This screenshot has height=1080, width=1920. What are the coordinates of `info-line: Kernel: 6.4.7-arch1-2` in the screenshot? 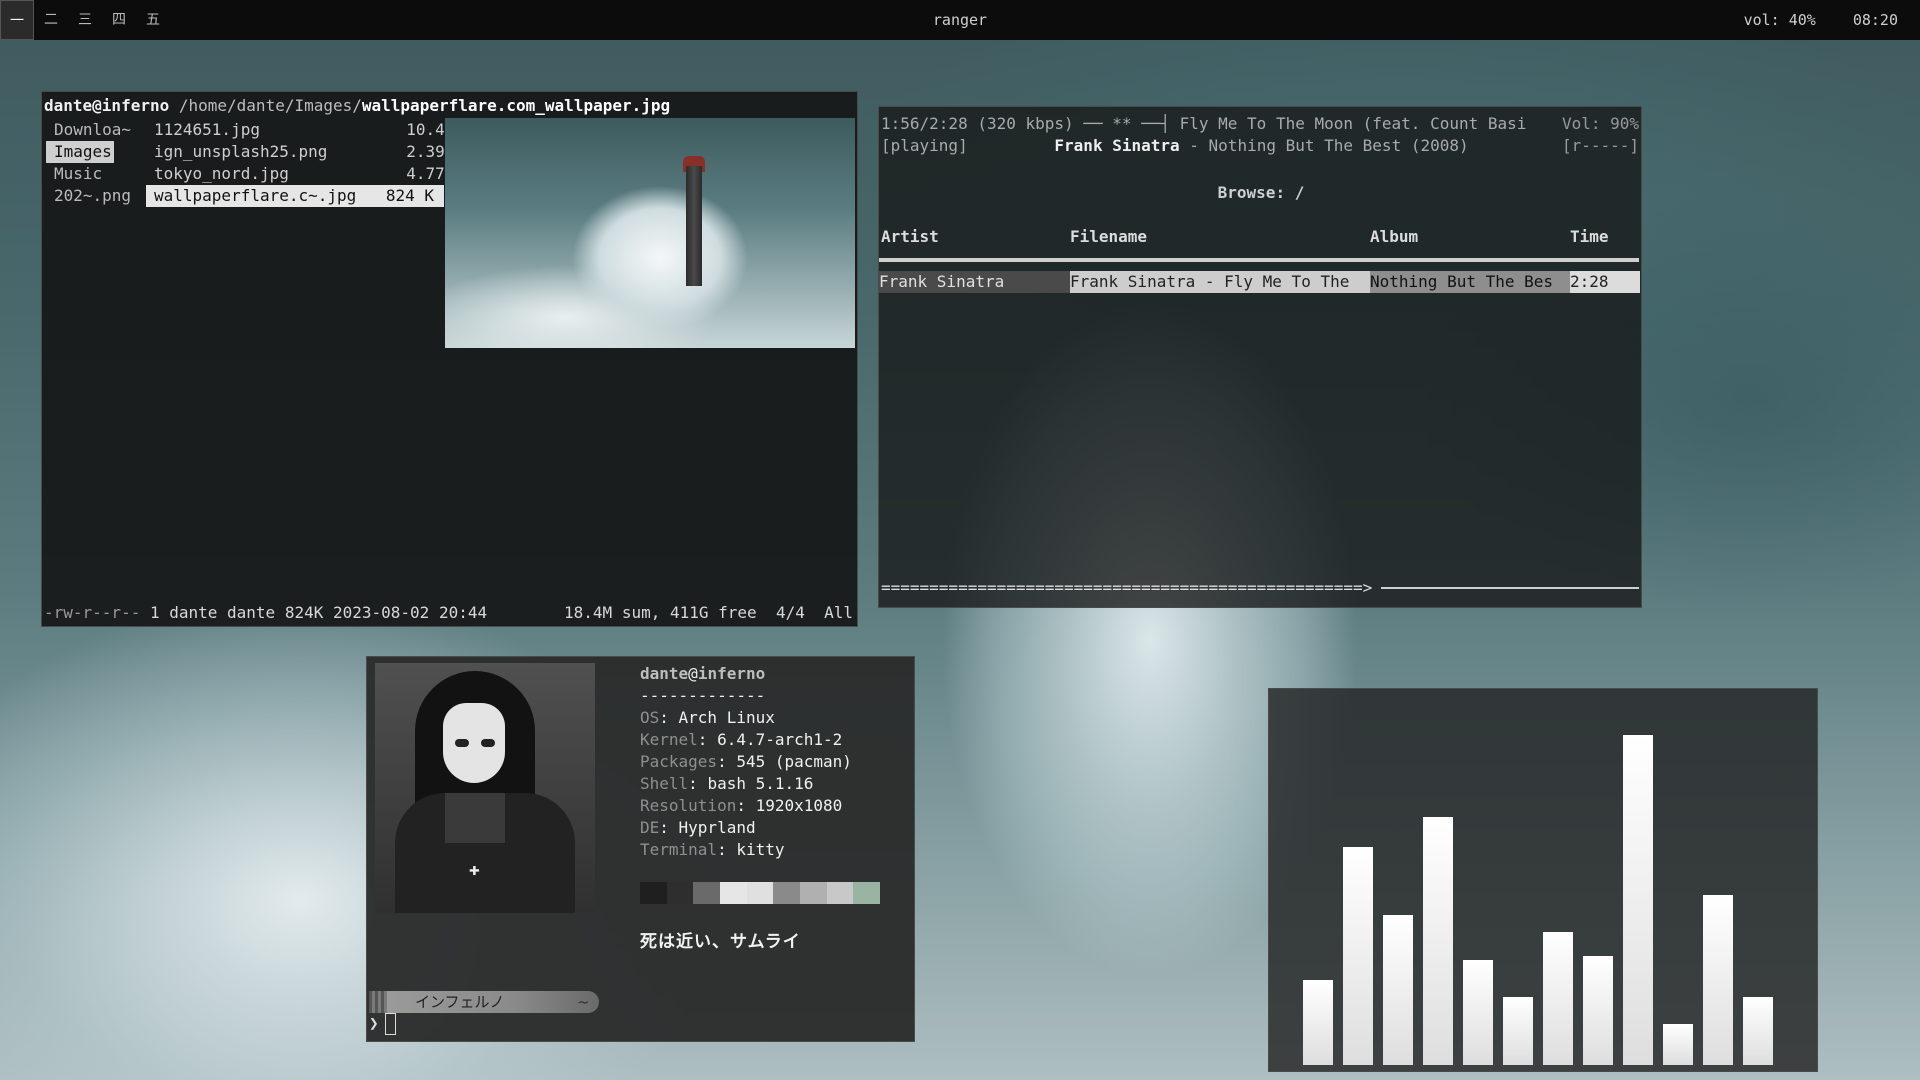 It's located at (746, 740).